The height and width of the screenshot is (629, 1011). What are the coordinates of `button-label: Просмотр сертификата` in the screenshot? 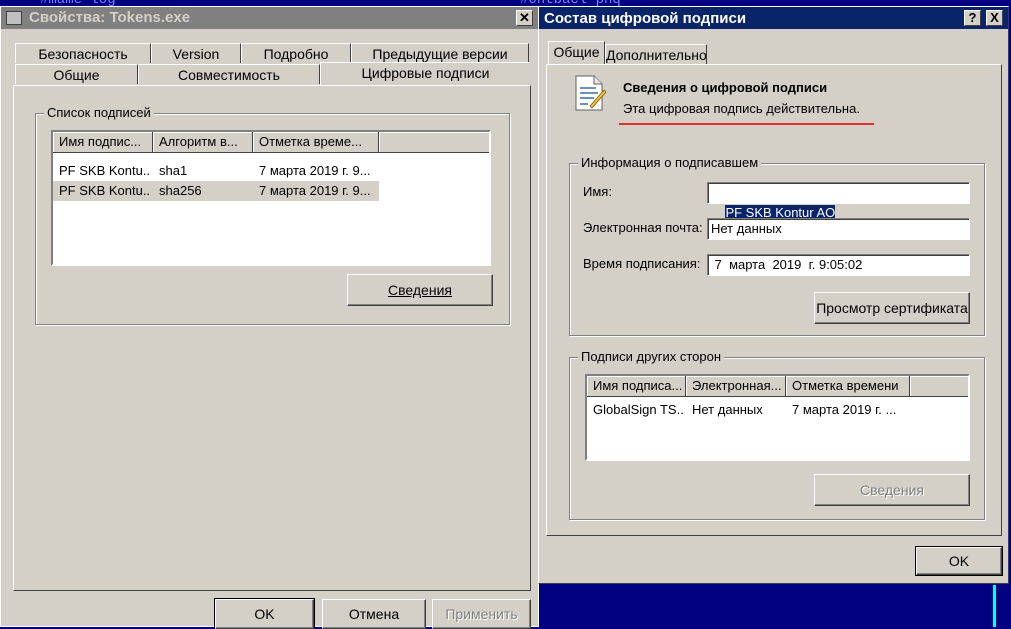 It's located at (892, 308).